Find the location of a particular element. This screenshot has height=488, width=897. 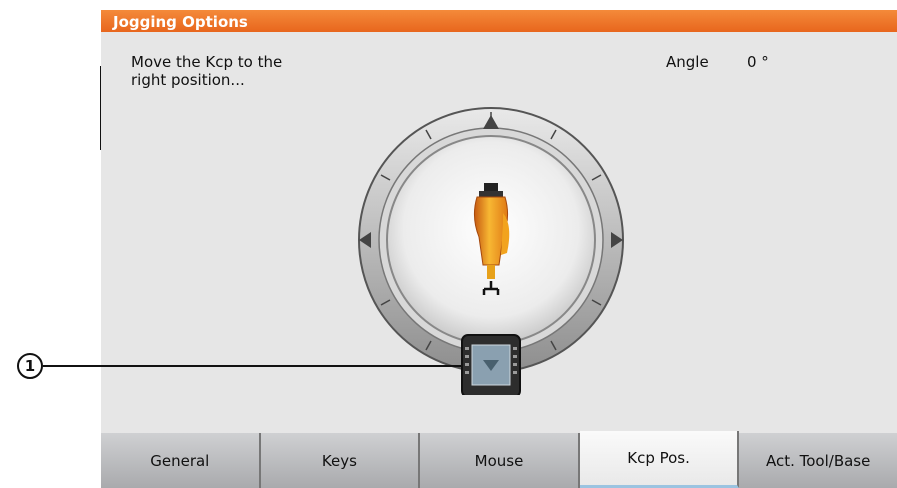

callout-leader-line is located at coordinates (253, 366).